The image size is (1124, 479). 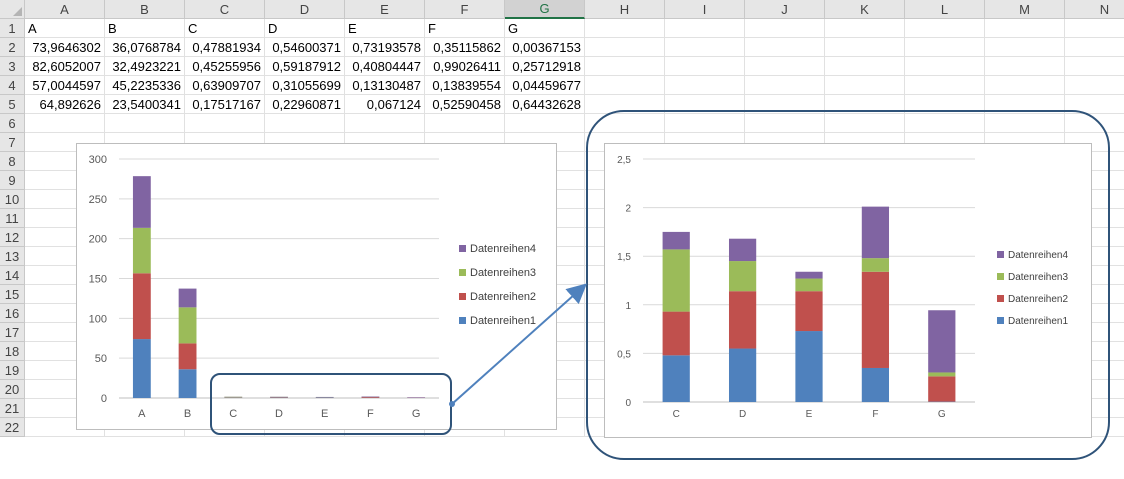 I want to click on row-header-7: 7, so click(x=12, y=142).